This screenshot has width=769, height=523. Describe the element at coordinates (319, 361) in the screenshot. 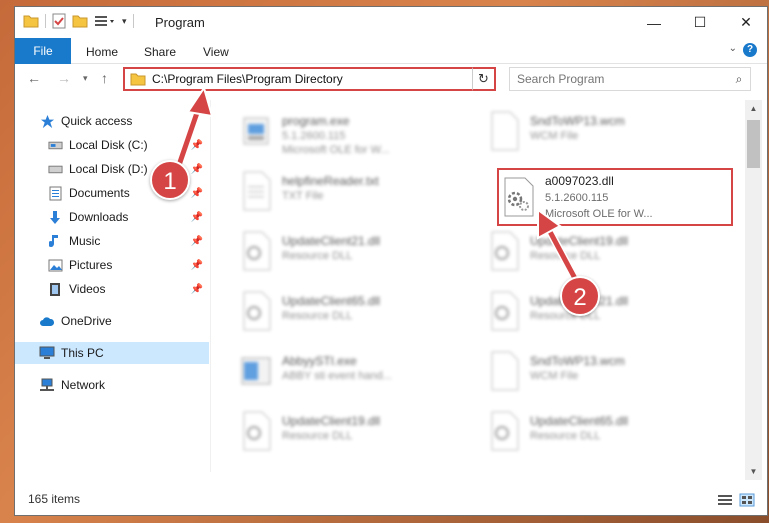

I see `file-name: AbbyySTI.exe` at that location.